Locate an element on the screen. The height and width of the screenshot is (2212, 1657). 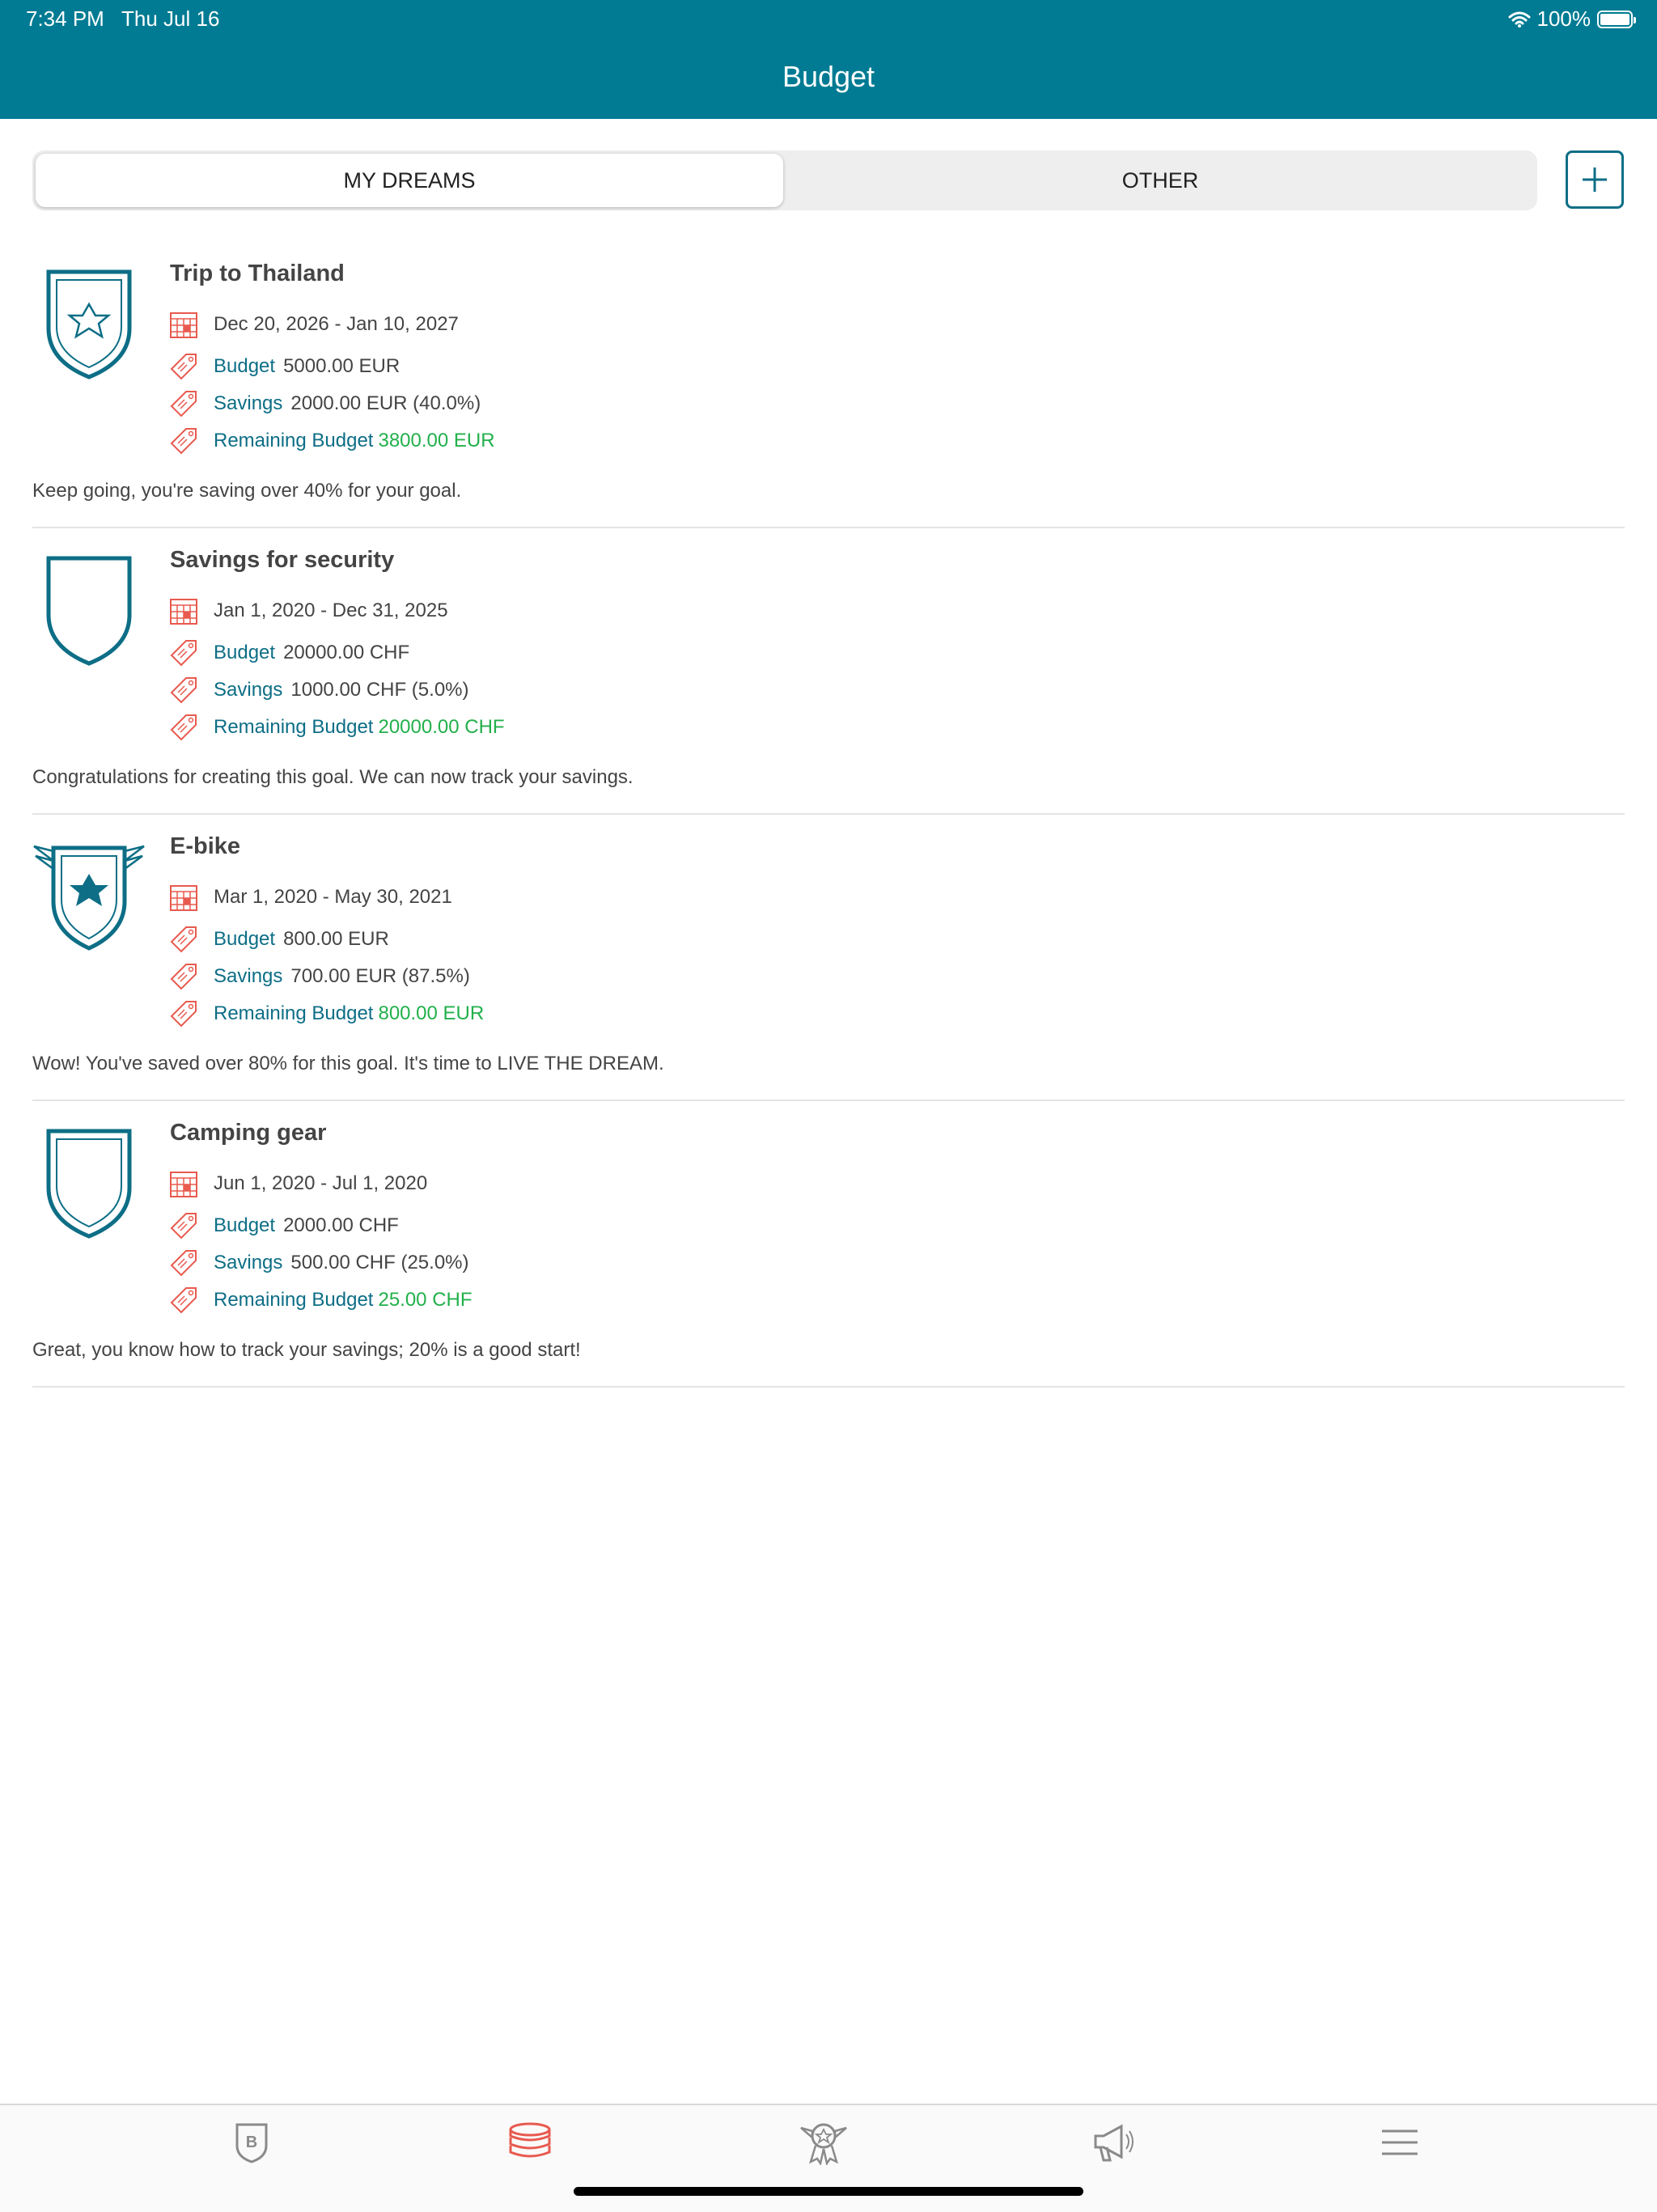
date-range: Mar 1, 2020 - May 30, 2021 is located at coordinates (333, 897).